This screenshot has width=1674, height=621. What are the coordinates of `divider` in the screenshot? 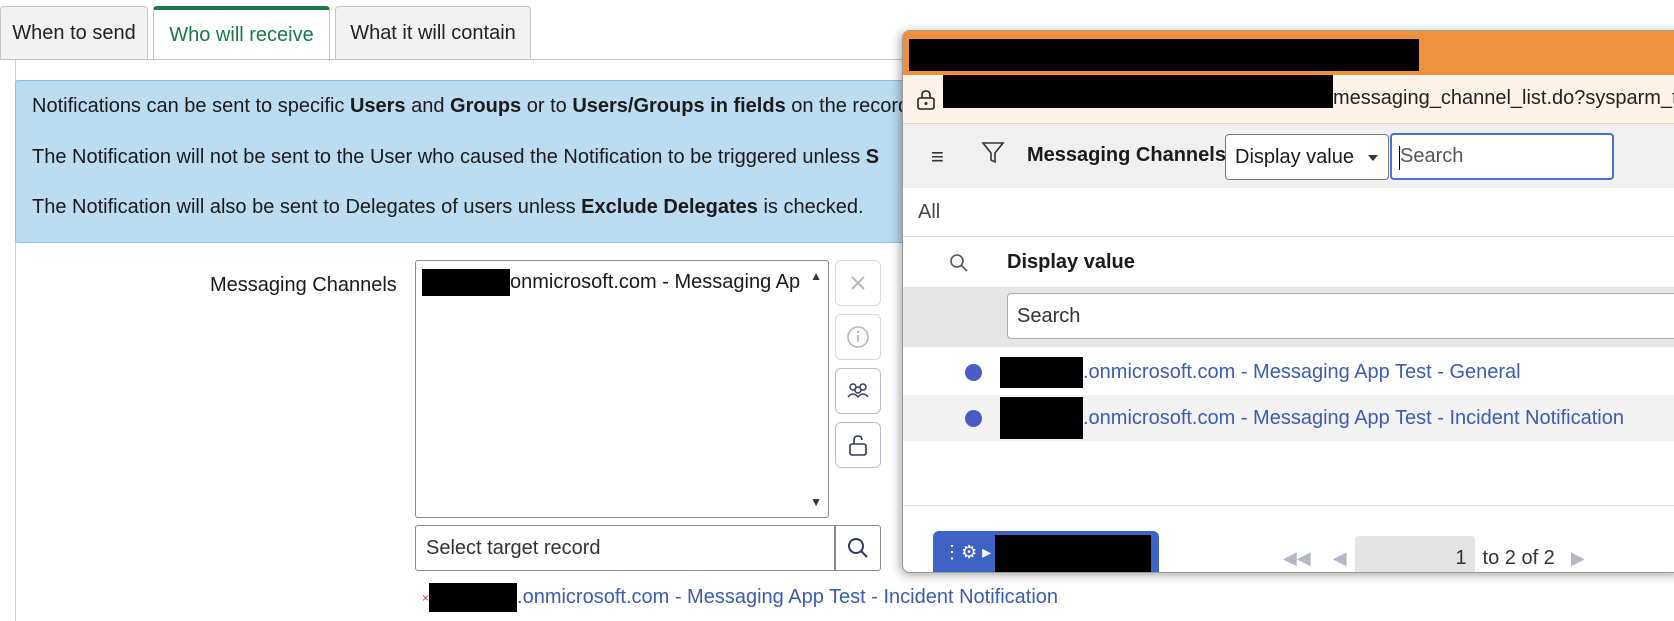 It's located at (1288, 505).